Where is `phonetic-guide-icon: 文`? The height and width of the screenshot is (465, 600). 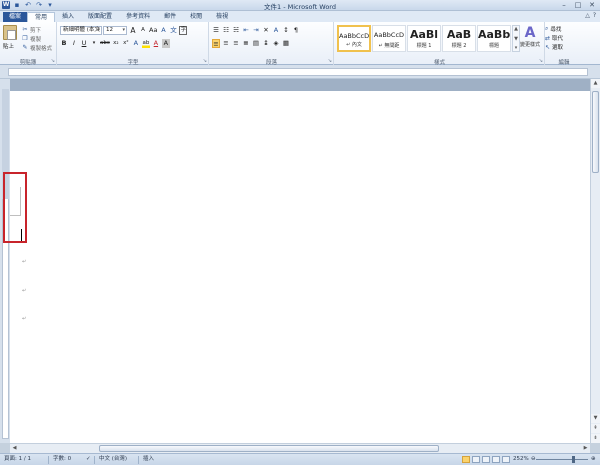 phonetic-guide-icon: 文 is located at coordinates (173, 30).